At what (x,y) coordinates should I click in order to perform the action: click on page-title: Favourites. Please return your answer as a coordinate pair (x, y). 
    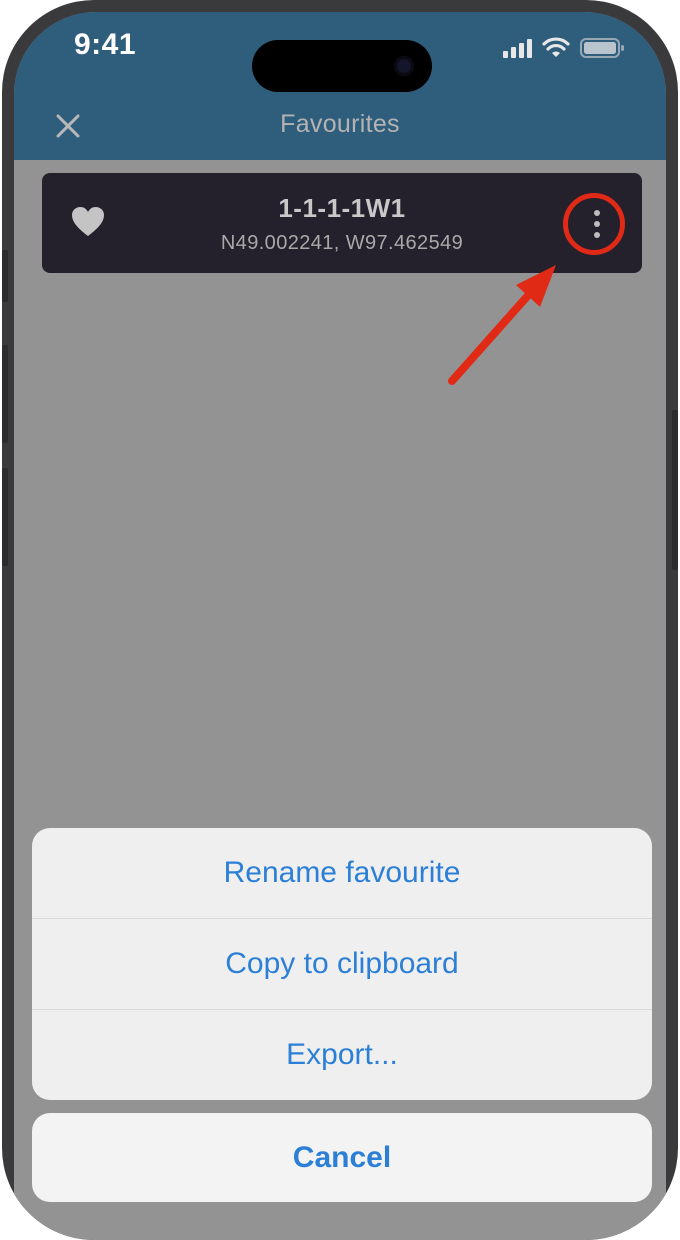
    Looking at the image, I should click on (340, 124).